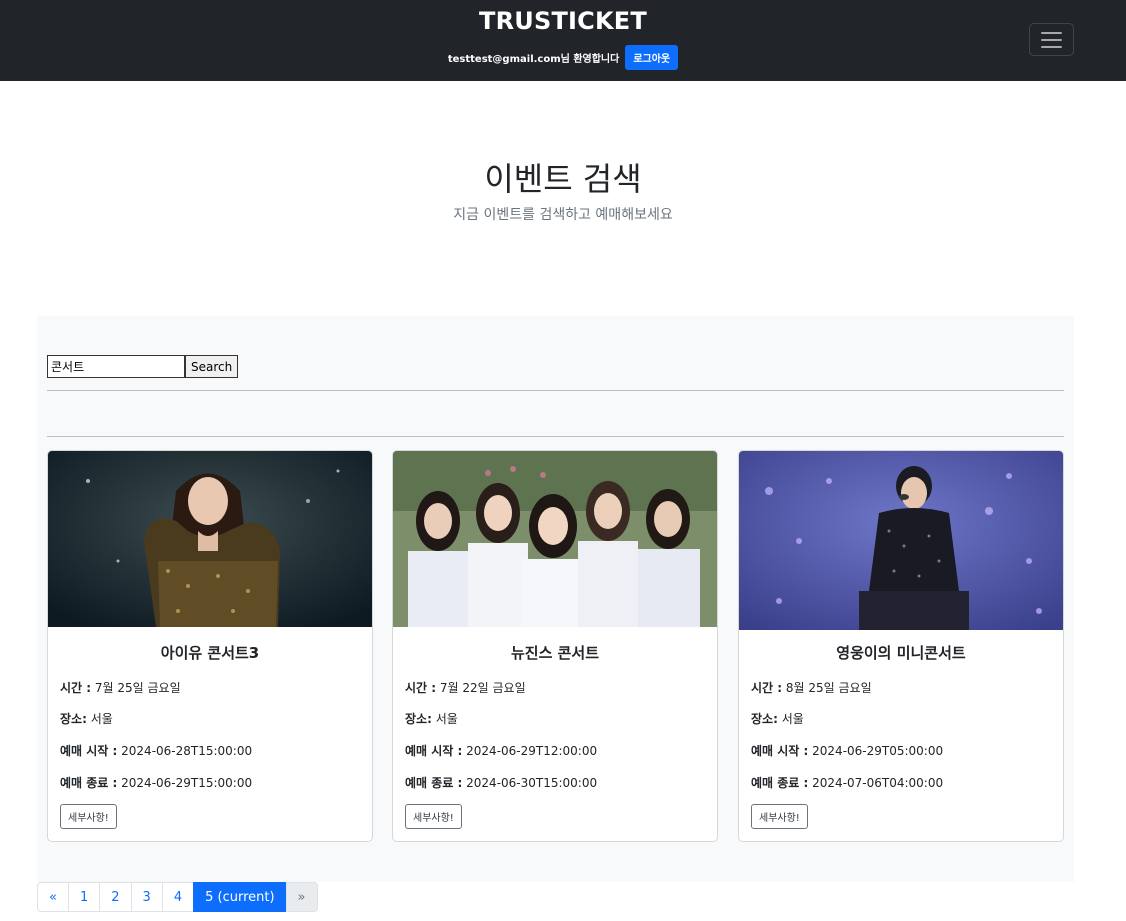 This screenshot has width=1126, height=921. I want to click on event-title: 영웅이의 미니콘서트, so click(901, 653).